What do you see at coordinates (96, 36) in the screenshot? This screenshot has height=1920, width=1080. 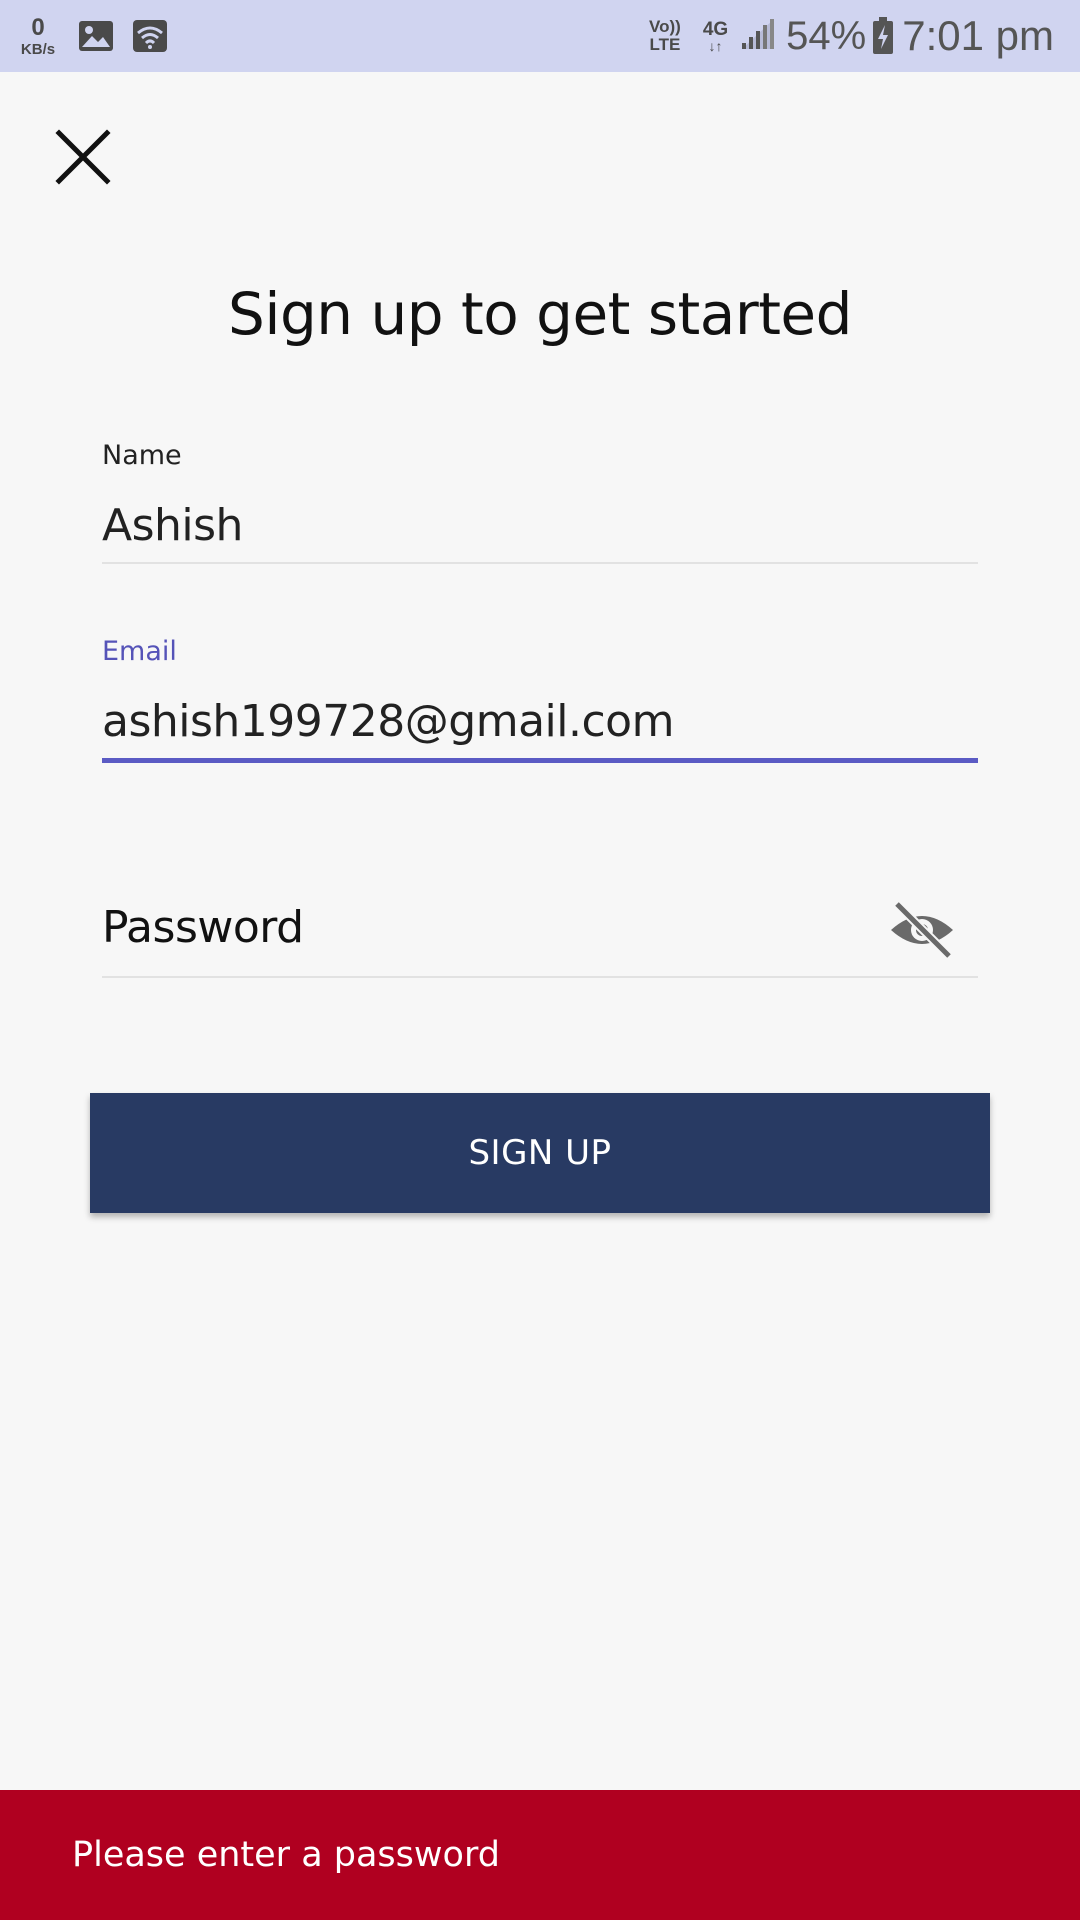 I see `gallery-icon` at bounding box center [96, 36].